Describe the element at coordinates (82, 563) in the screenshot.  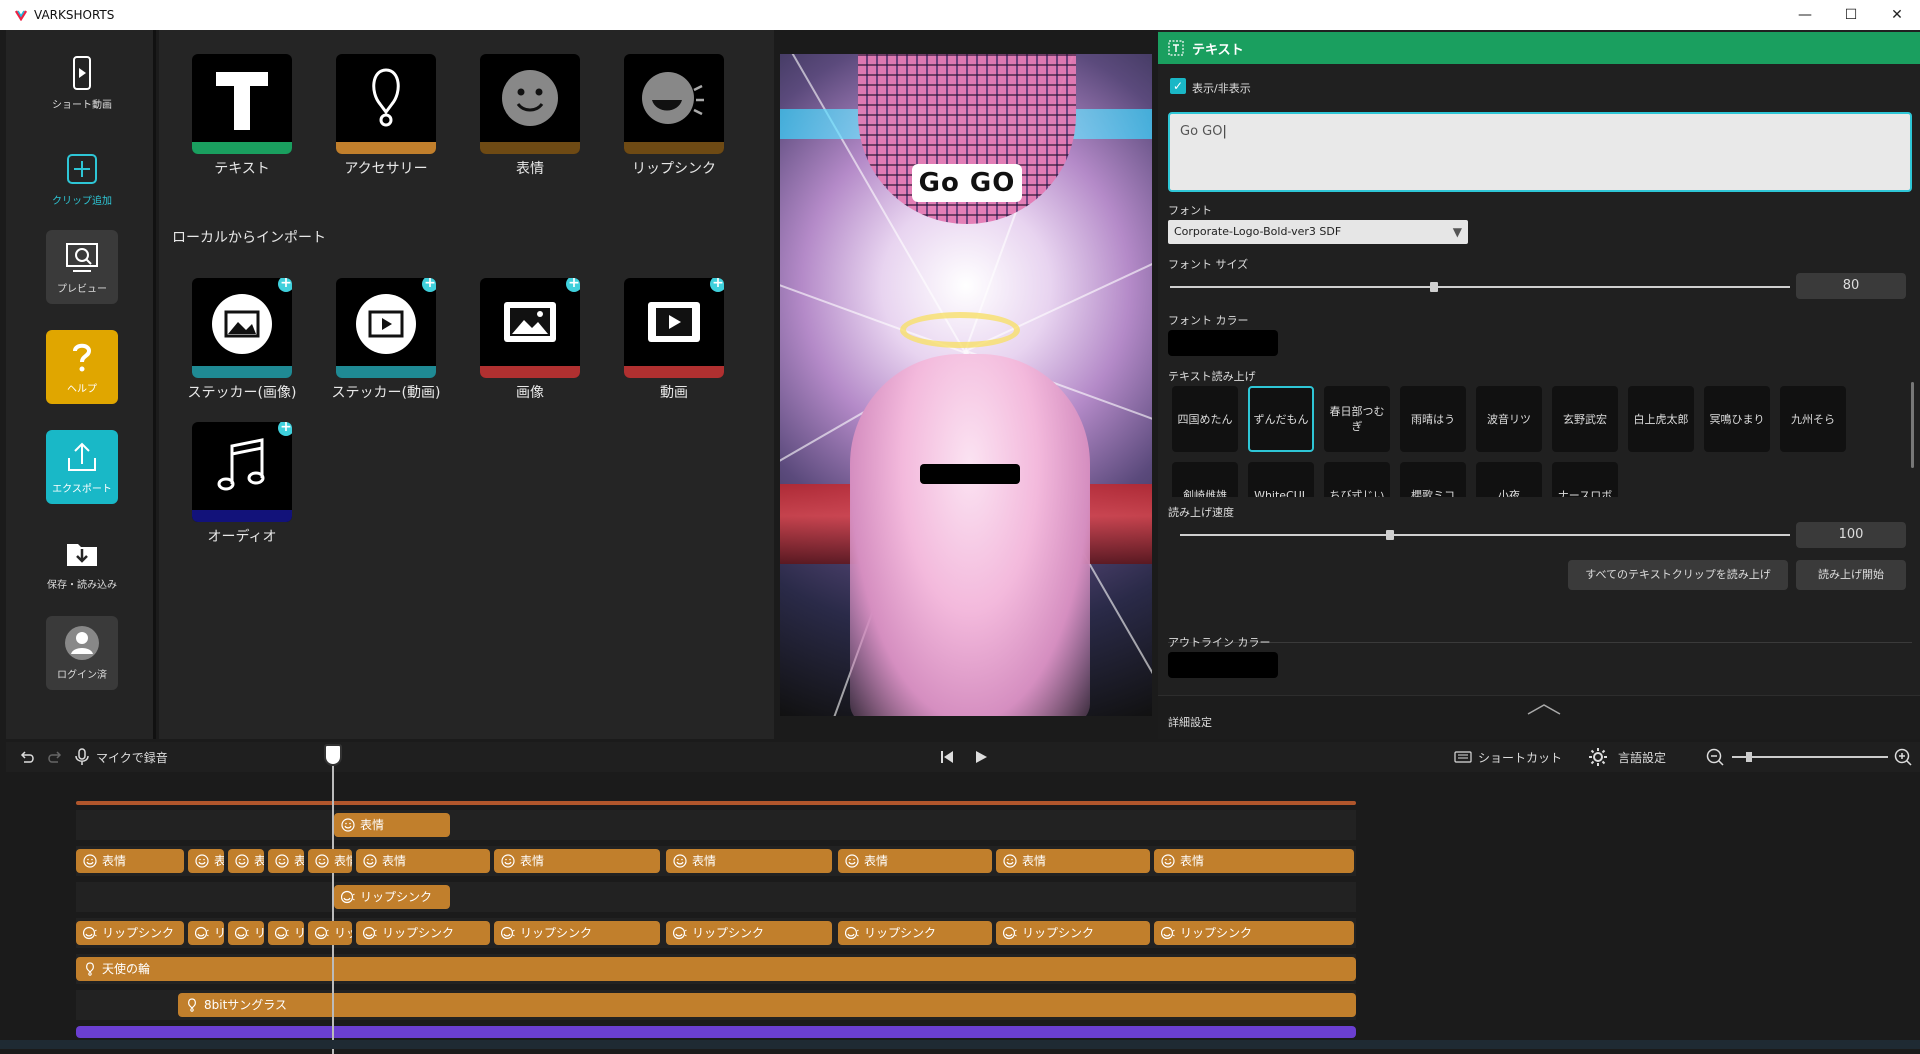
I see `nav-save-load: 保存・読み込み` at that location.